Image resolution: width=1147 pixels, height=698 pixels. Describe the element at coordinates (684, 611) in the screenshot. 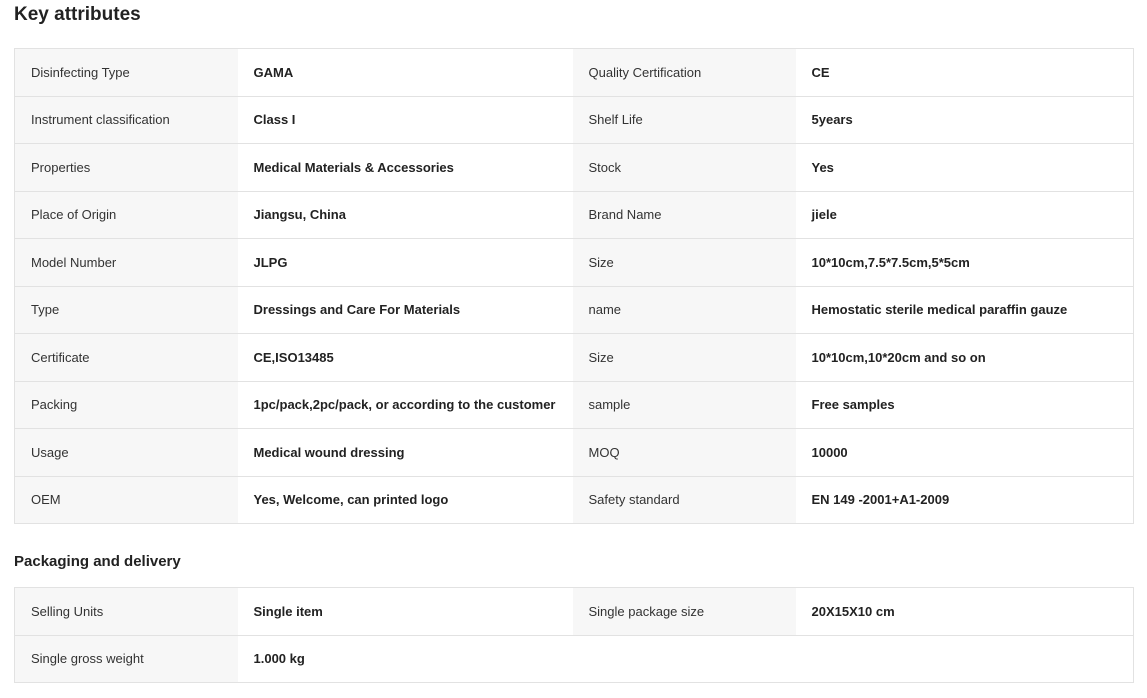

I see `attribute-label: Single package size` at that location.